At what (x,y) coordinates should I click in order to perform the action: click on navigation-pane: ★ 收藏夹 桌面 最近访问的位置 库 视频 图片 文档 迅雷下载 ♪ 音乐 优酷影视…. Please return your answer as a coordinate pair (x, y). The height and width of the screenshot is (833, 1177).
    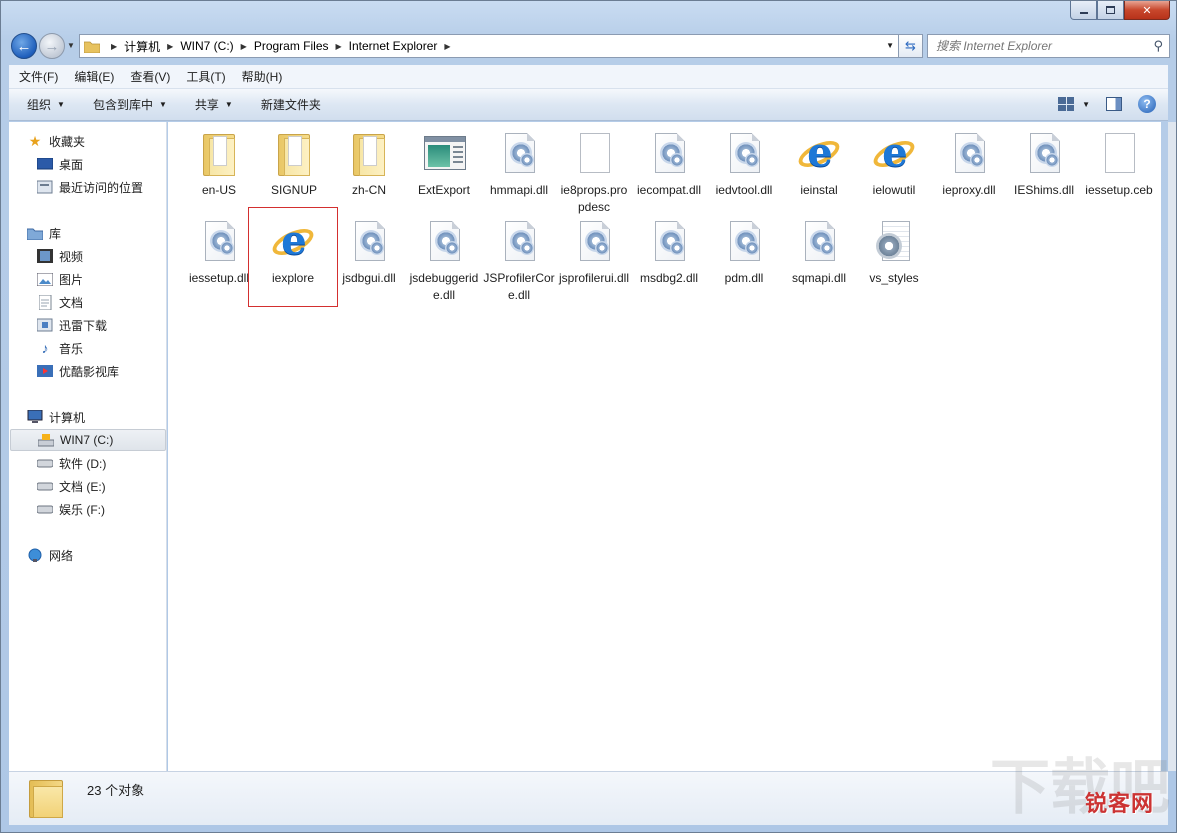
    Looking at the image, I should click on (88, 446).